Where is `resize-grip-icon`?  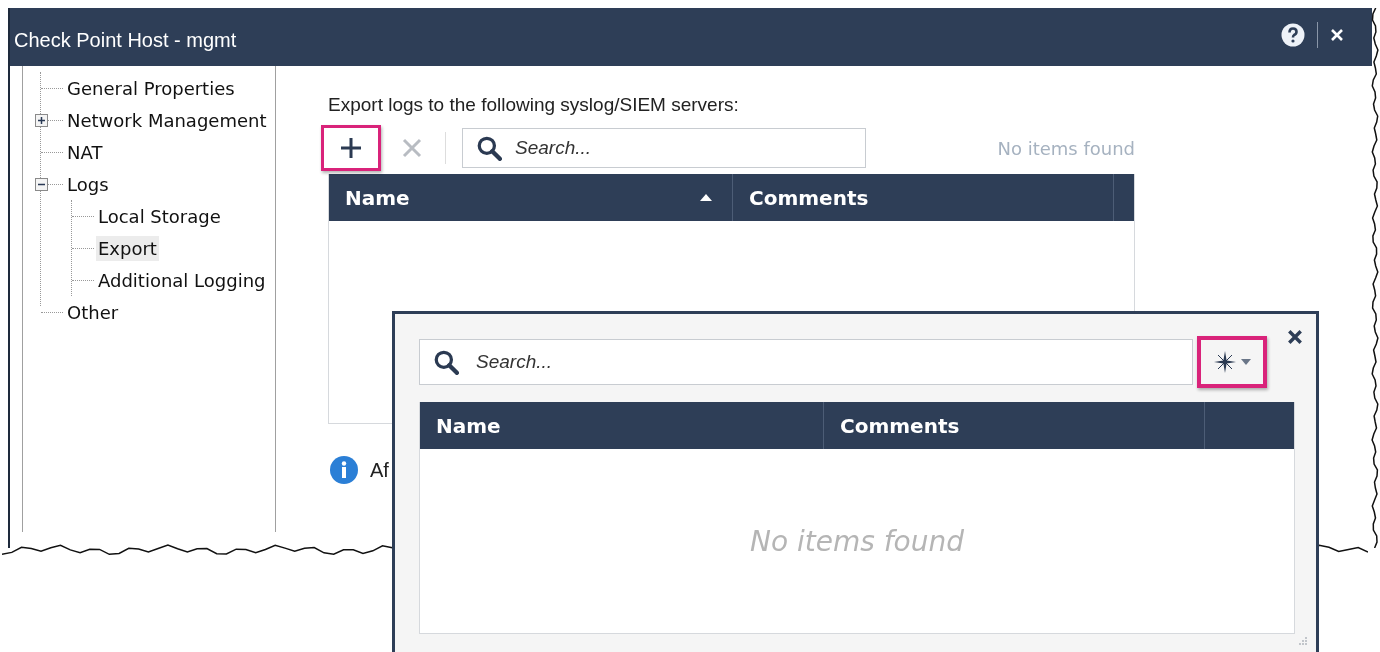
resize-grip-icon is located at coordinates (1303, 641).